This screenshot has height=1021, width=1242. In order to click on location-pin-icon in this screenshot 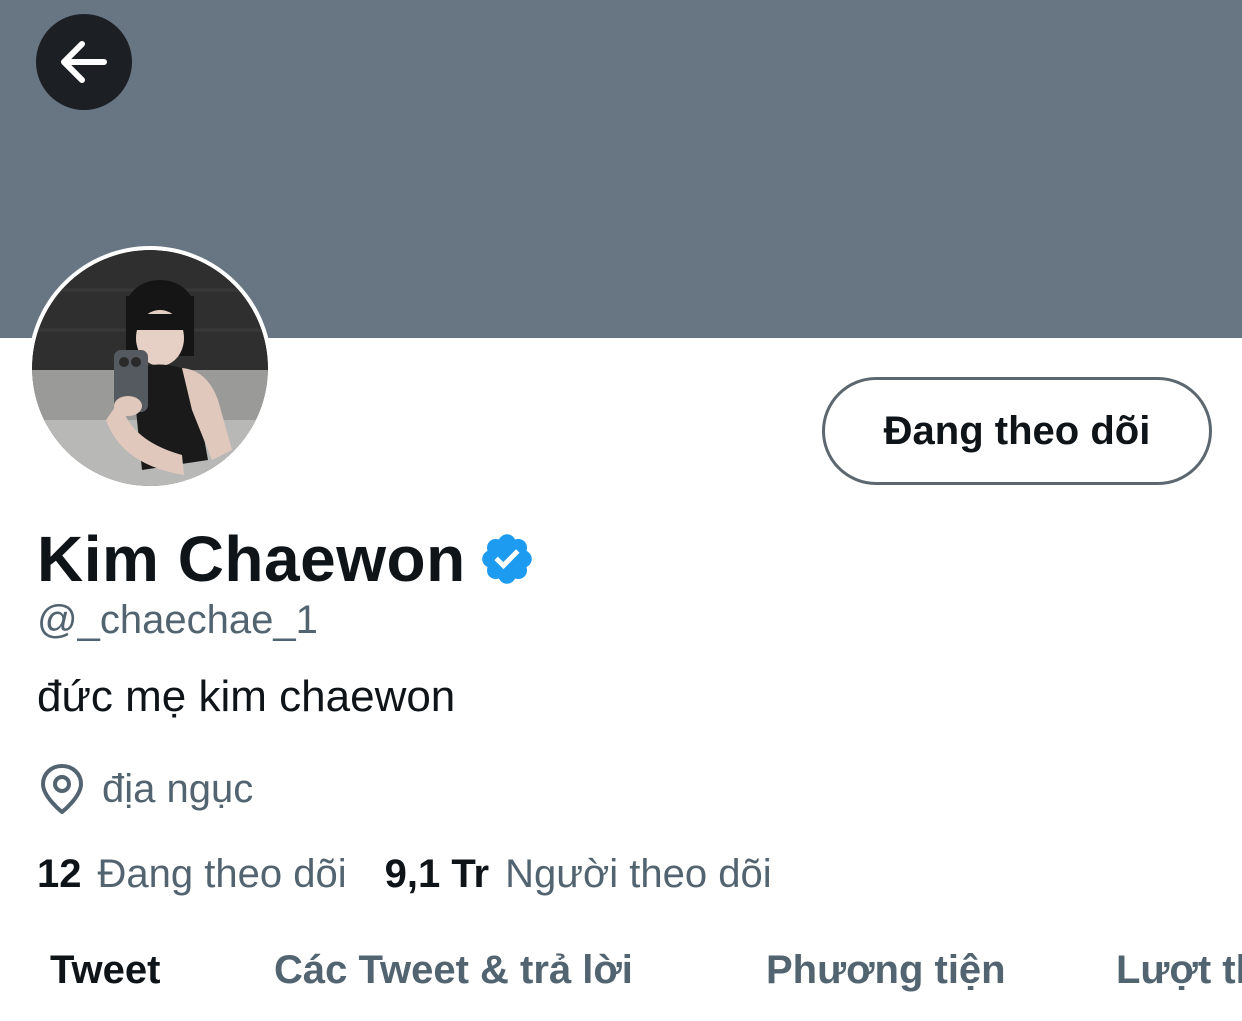, I will do `click(62, 789)`.